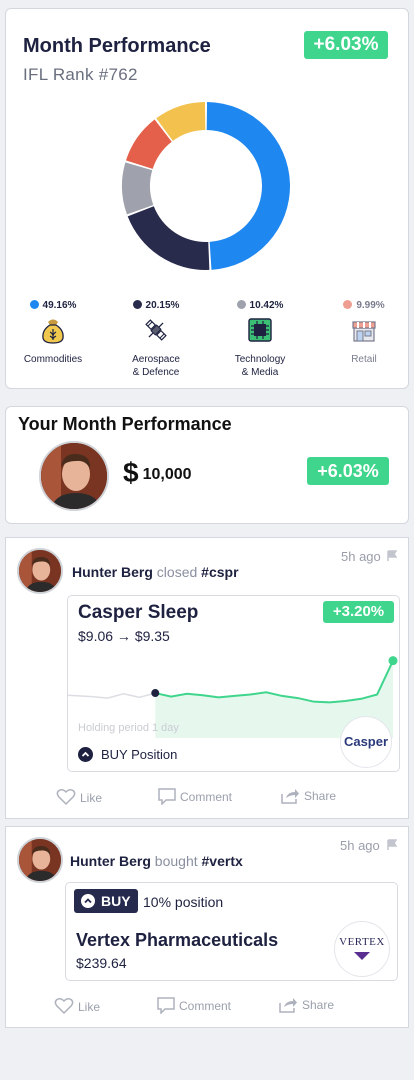  What do you see at coordinates (59, 305) in the screenshot?
I see `legend-pct: 49.16%` at bounding box center [59, 305].